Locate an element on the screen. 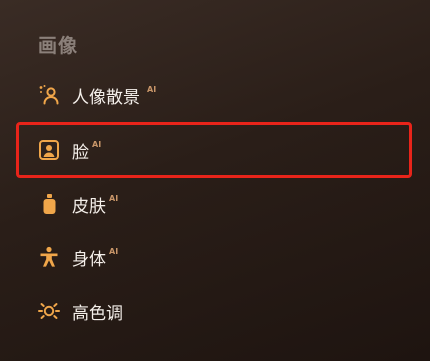 Image resolution: width=430 pixels, height=361 pixels. menu-item-label: 人像散景 is located at coordinates (106, 97).